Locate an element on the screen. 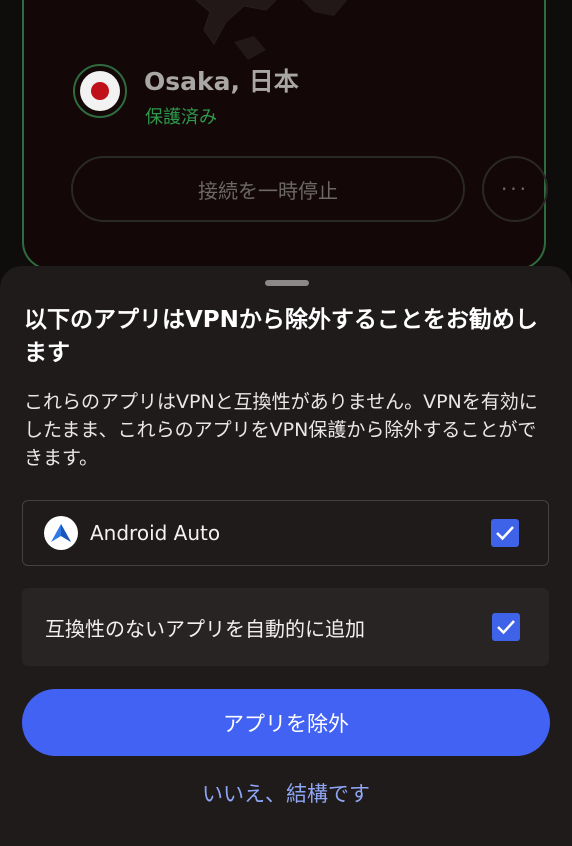 This screenshot has width=572, height=846. app-checkbox is located at coordinates (505, 533).